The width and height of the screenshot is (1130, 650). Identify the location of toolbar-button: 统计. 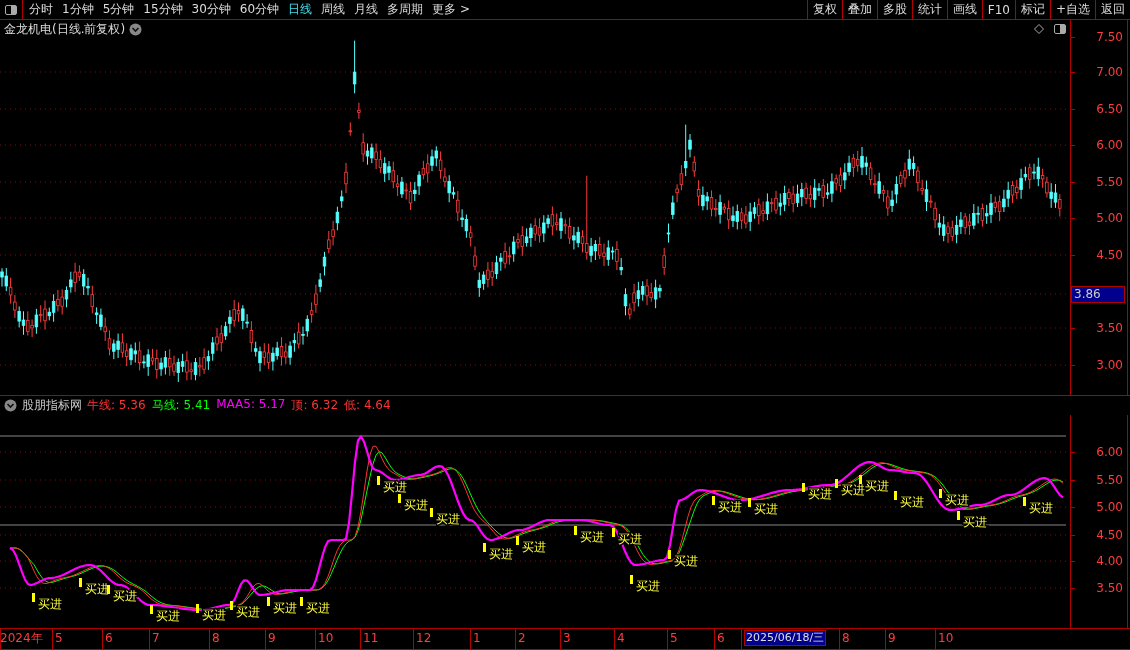
(929, 9).